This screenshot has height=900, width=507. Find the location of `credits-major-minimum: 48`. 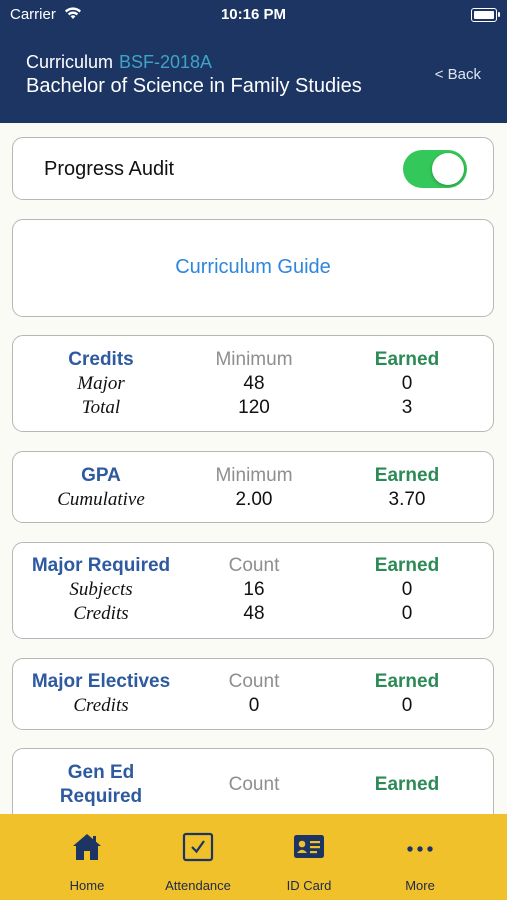

credits-major-minimum: 48 is located at coordinates (254, 383).